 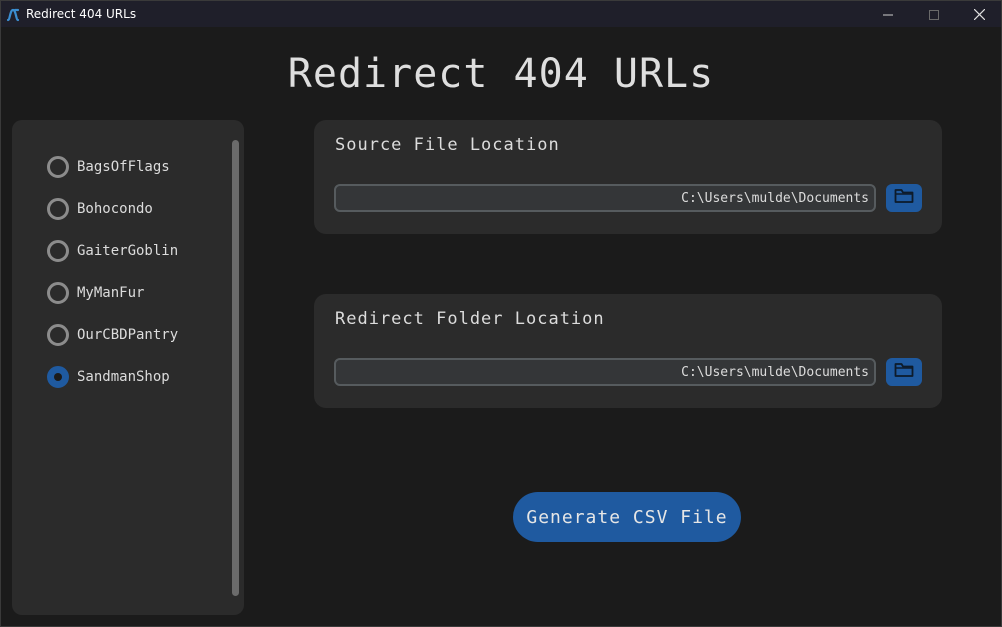 I want to click on maximize-button, so click(x=934, y=14).